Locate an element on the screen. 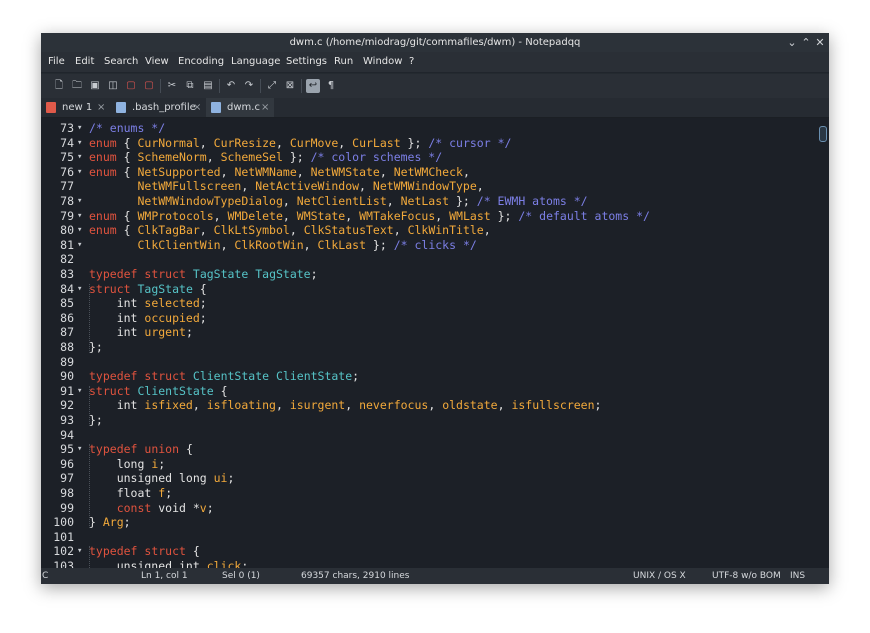 The width and height of the screenshot is (870, 633). menu-window: Window is located at coordinates (382, 62).